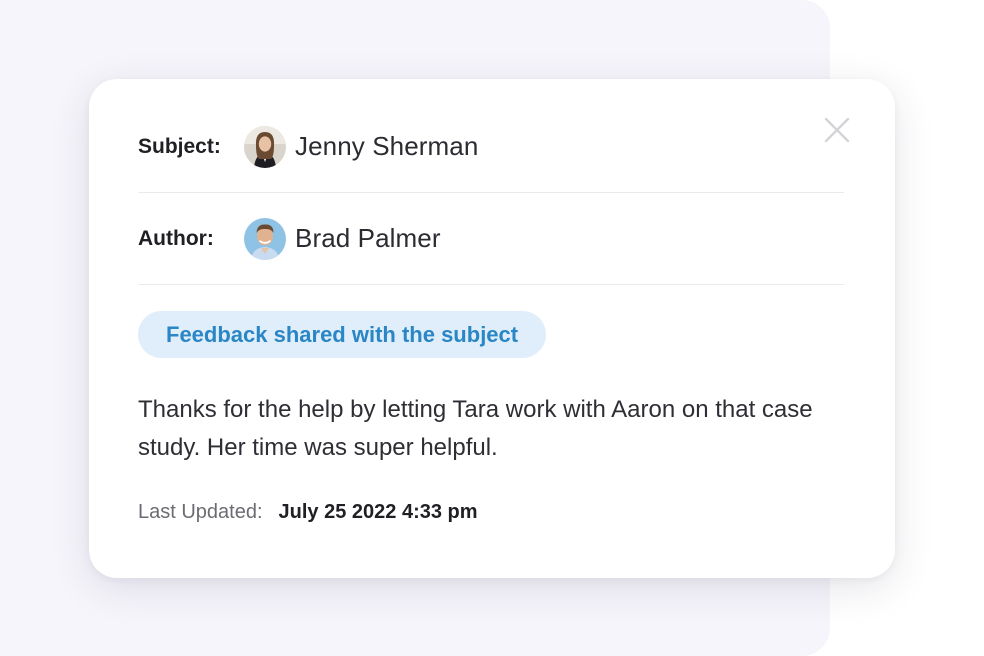  I want to click on author-row: Author: Brad Palmer, so click(491, 239).